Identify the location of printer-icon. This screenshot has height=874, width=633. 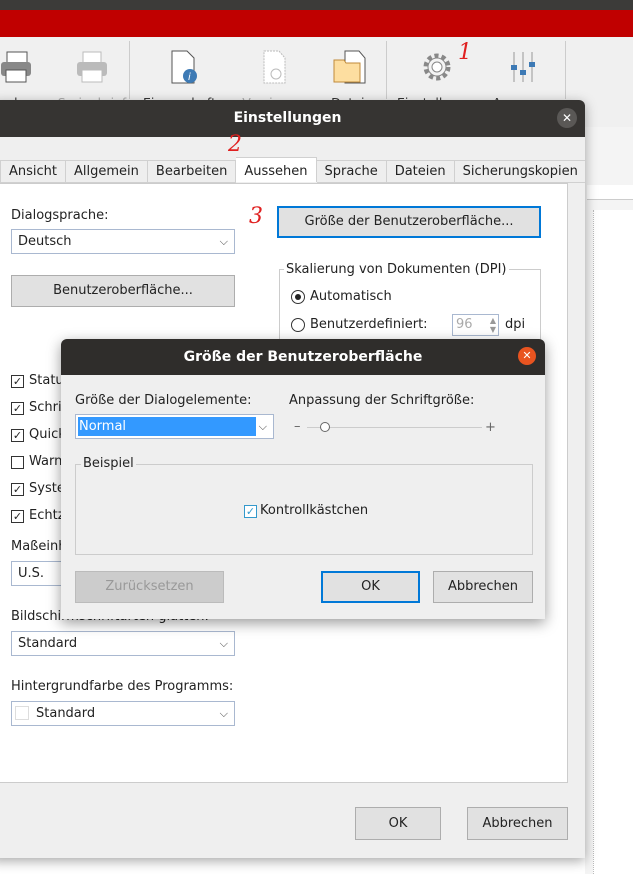
(29, 67).